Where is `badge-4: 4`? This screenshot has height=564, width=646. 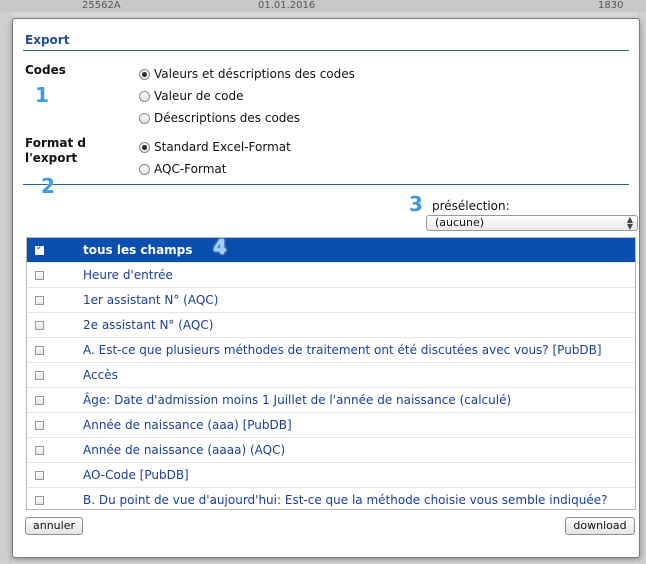 badge-4: 4 is located at coordinates (220, 247).